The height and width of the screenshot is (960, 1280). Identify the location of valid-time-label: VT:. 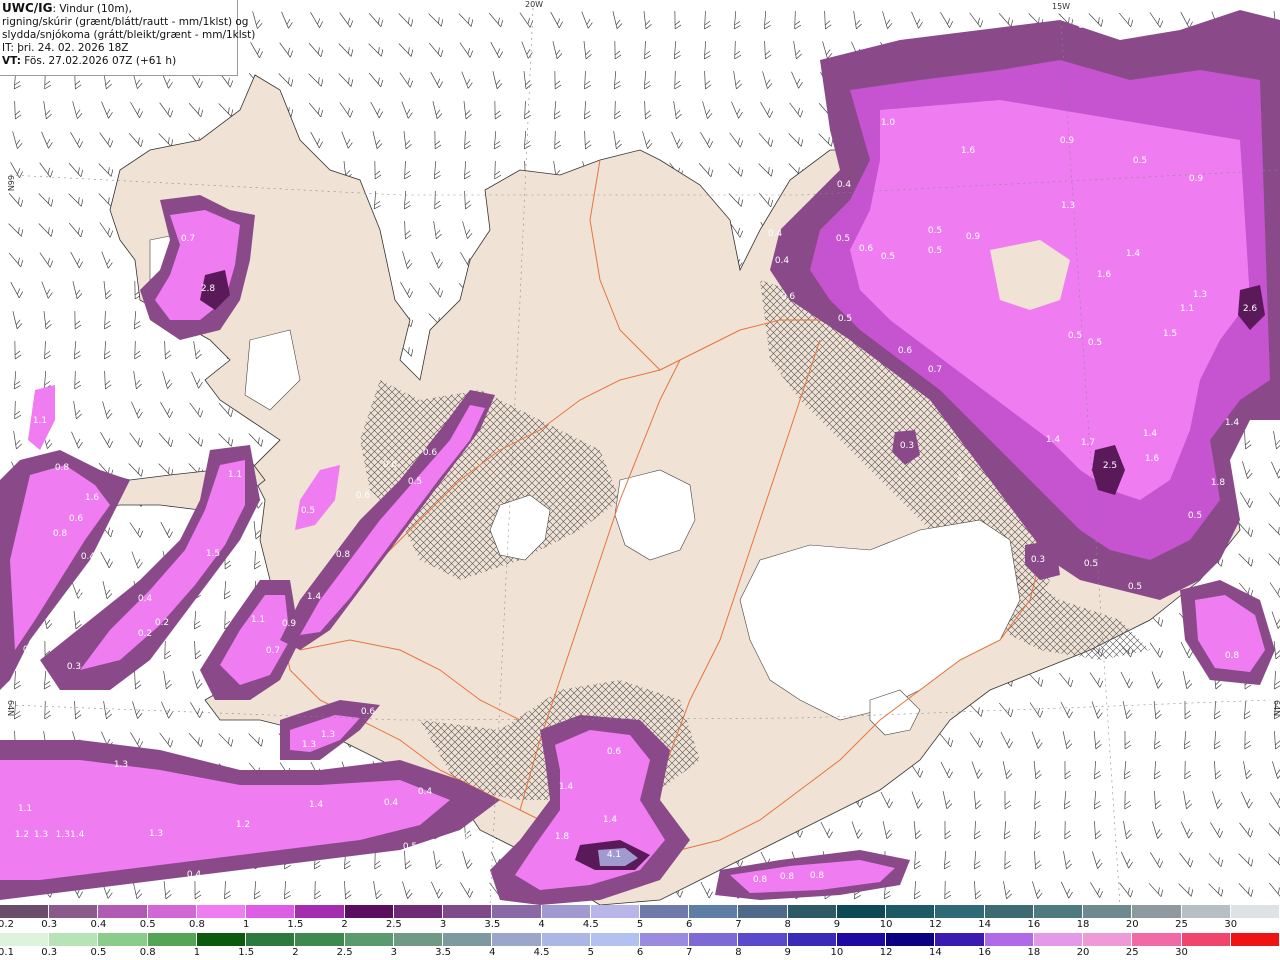
(11, 61).